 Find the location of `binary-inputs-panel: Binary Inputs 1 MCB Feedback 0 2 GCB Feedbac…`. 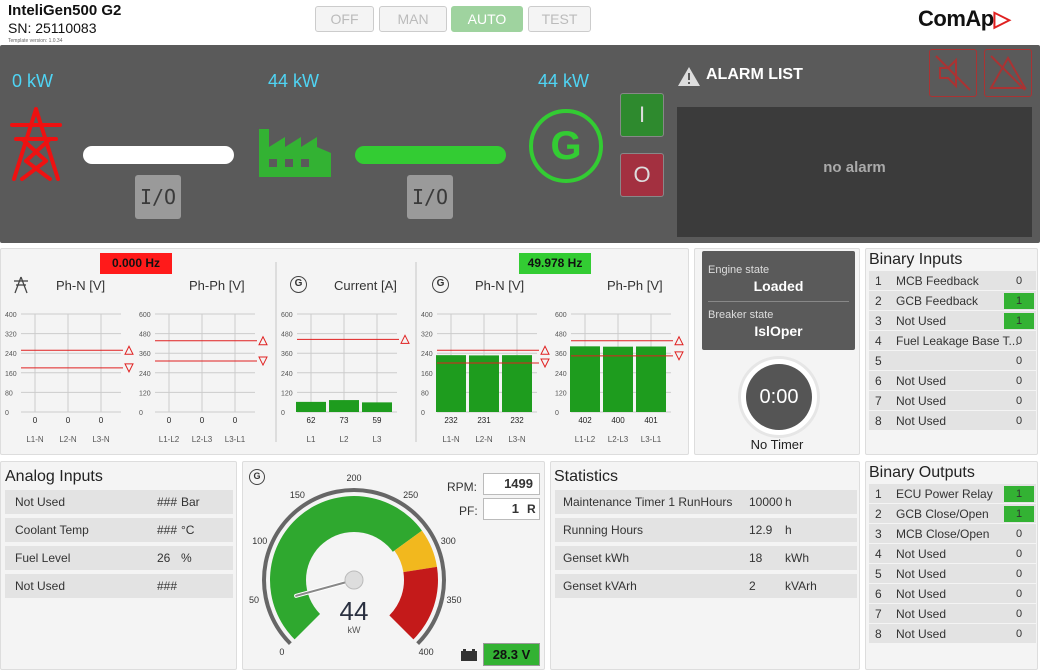

binary-inputs-panel: Binary Inputs 1 MCB Feedback 0 2 GCB Feedbac… is located at coordinates (951, 351).